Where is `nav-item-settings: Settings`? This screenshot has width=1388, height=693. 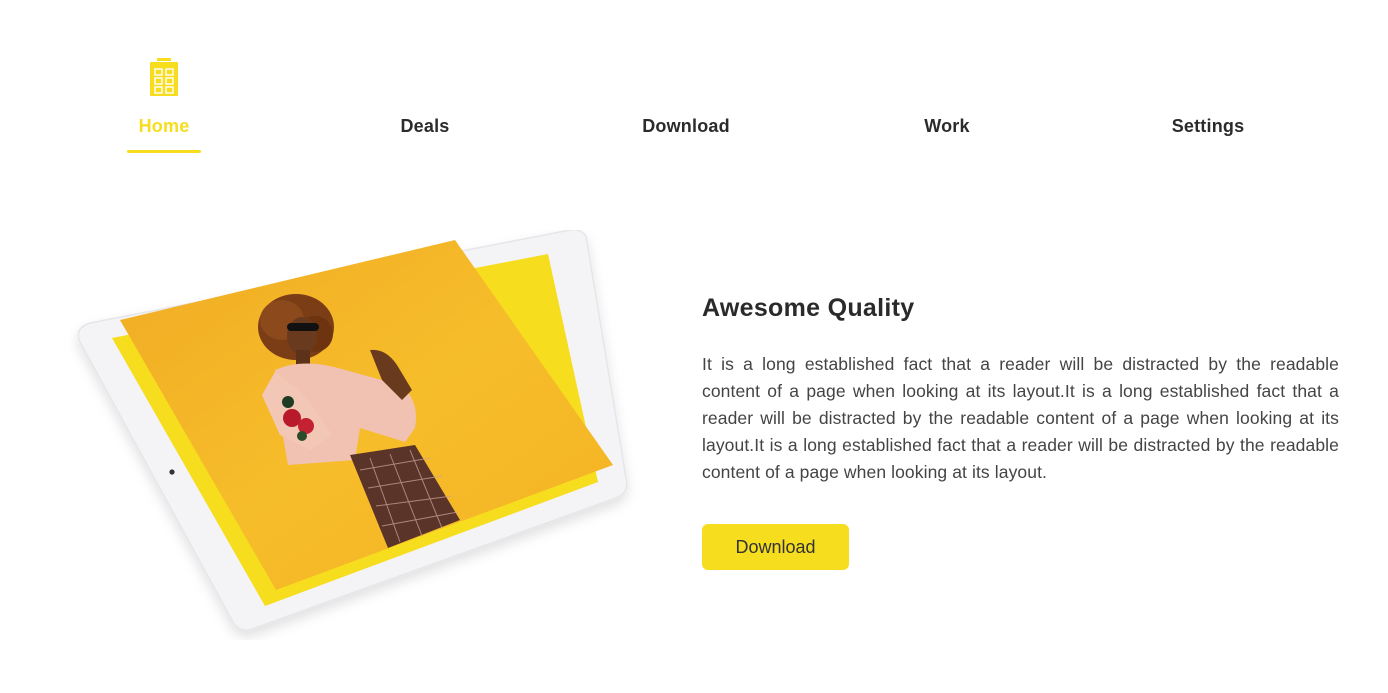 nav-item-settings: Settings is located at coordinates (1208, 80).